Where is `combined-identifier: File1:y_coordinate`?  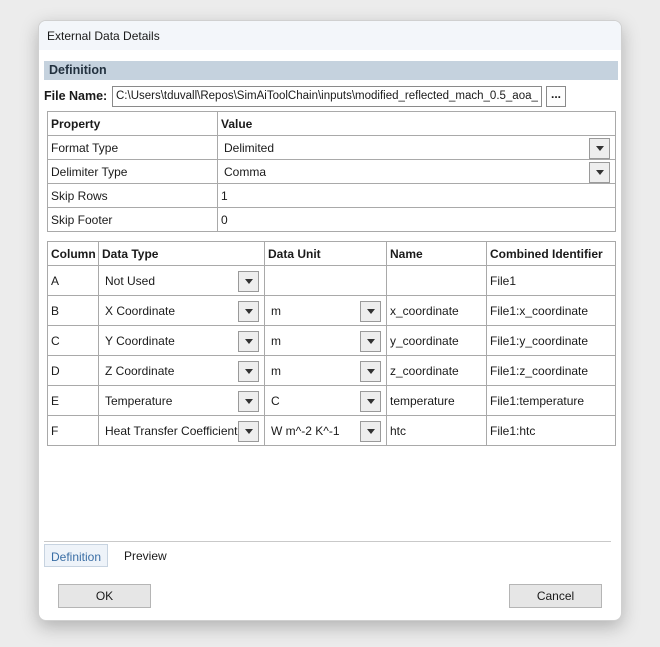 combined-identifier: File1:y_coordinate is located at coordinates (551, 340).